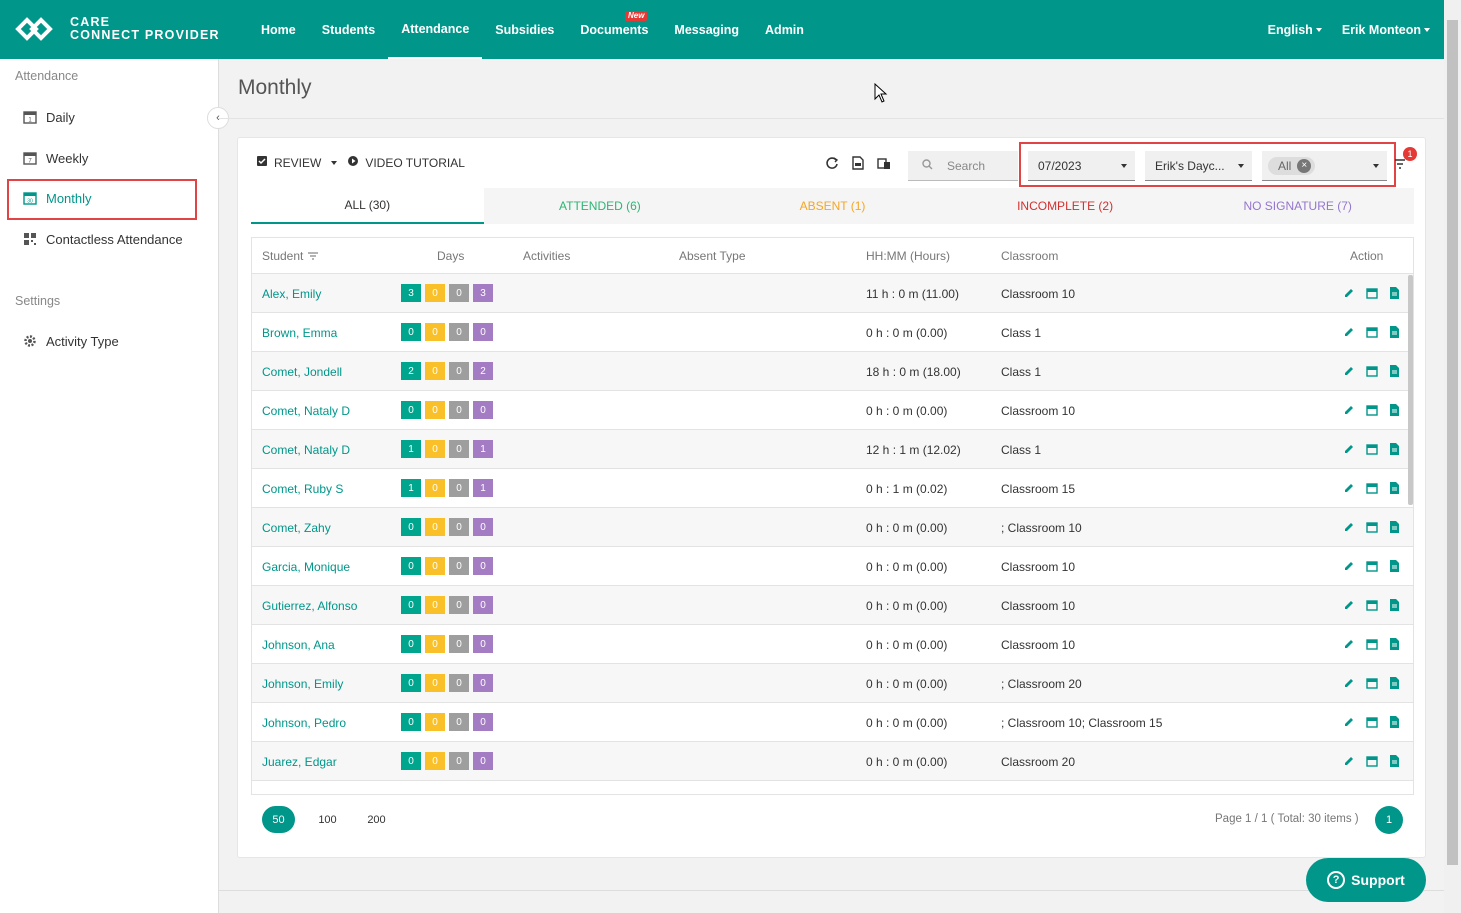 The image size is (1461, 913). Describe the element at coordinates (483, 488) in the screenshot. I see `days-no-signature-count: 1` at that location.